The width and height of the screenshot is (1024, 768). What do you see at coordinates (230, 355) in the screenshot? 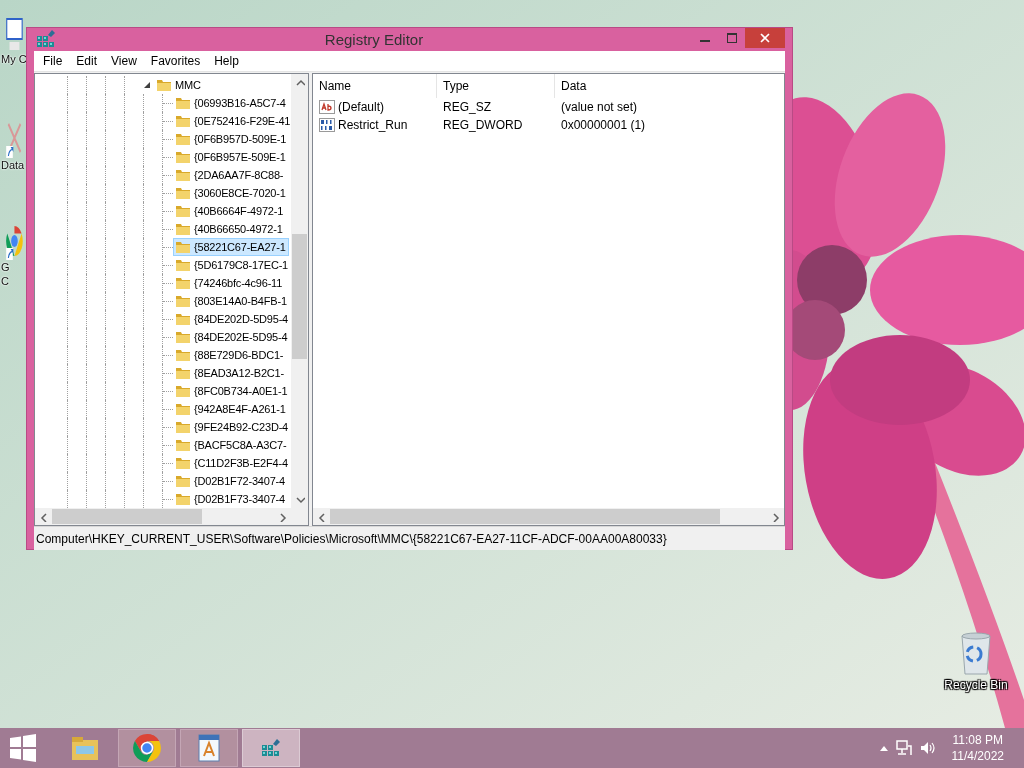
I see `tree-item: {88E729D6-BDC1-` at bounding box center [230, 355].